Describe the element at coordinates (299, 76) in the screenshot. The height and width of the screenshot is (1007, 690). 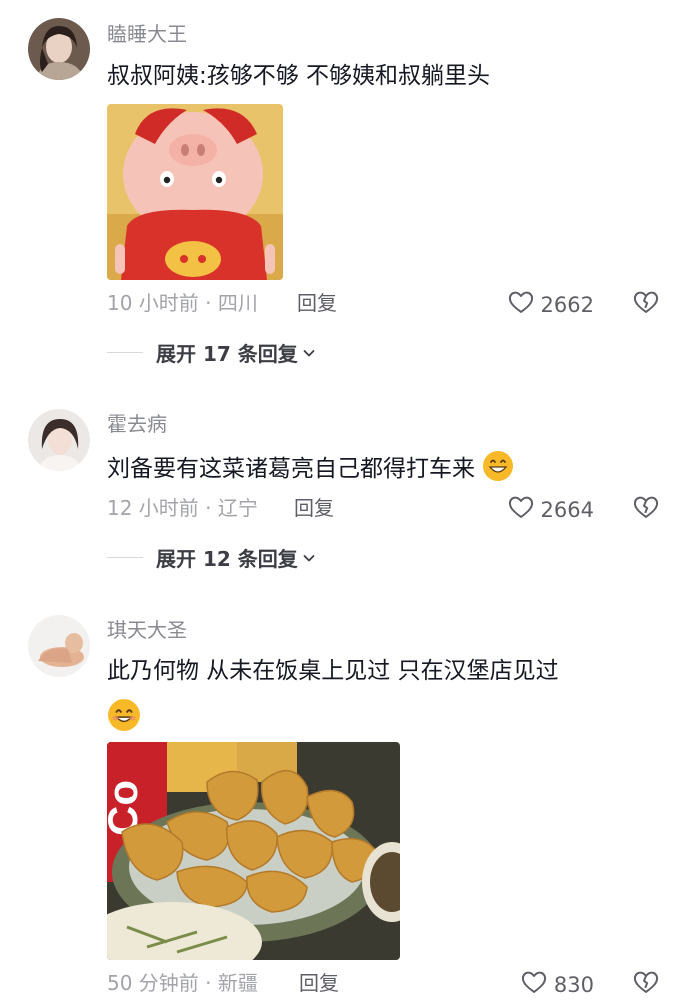
I see `comment-text: 叔叔阿姨:孩够不够 不够姨和叔躺里头` at that location.